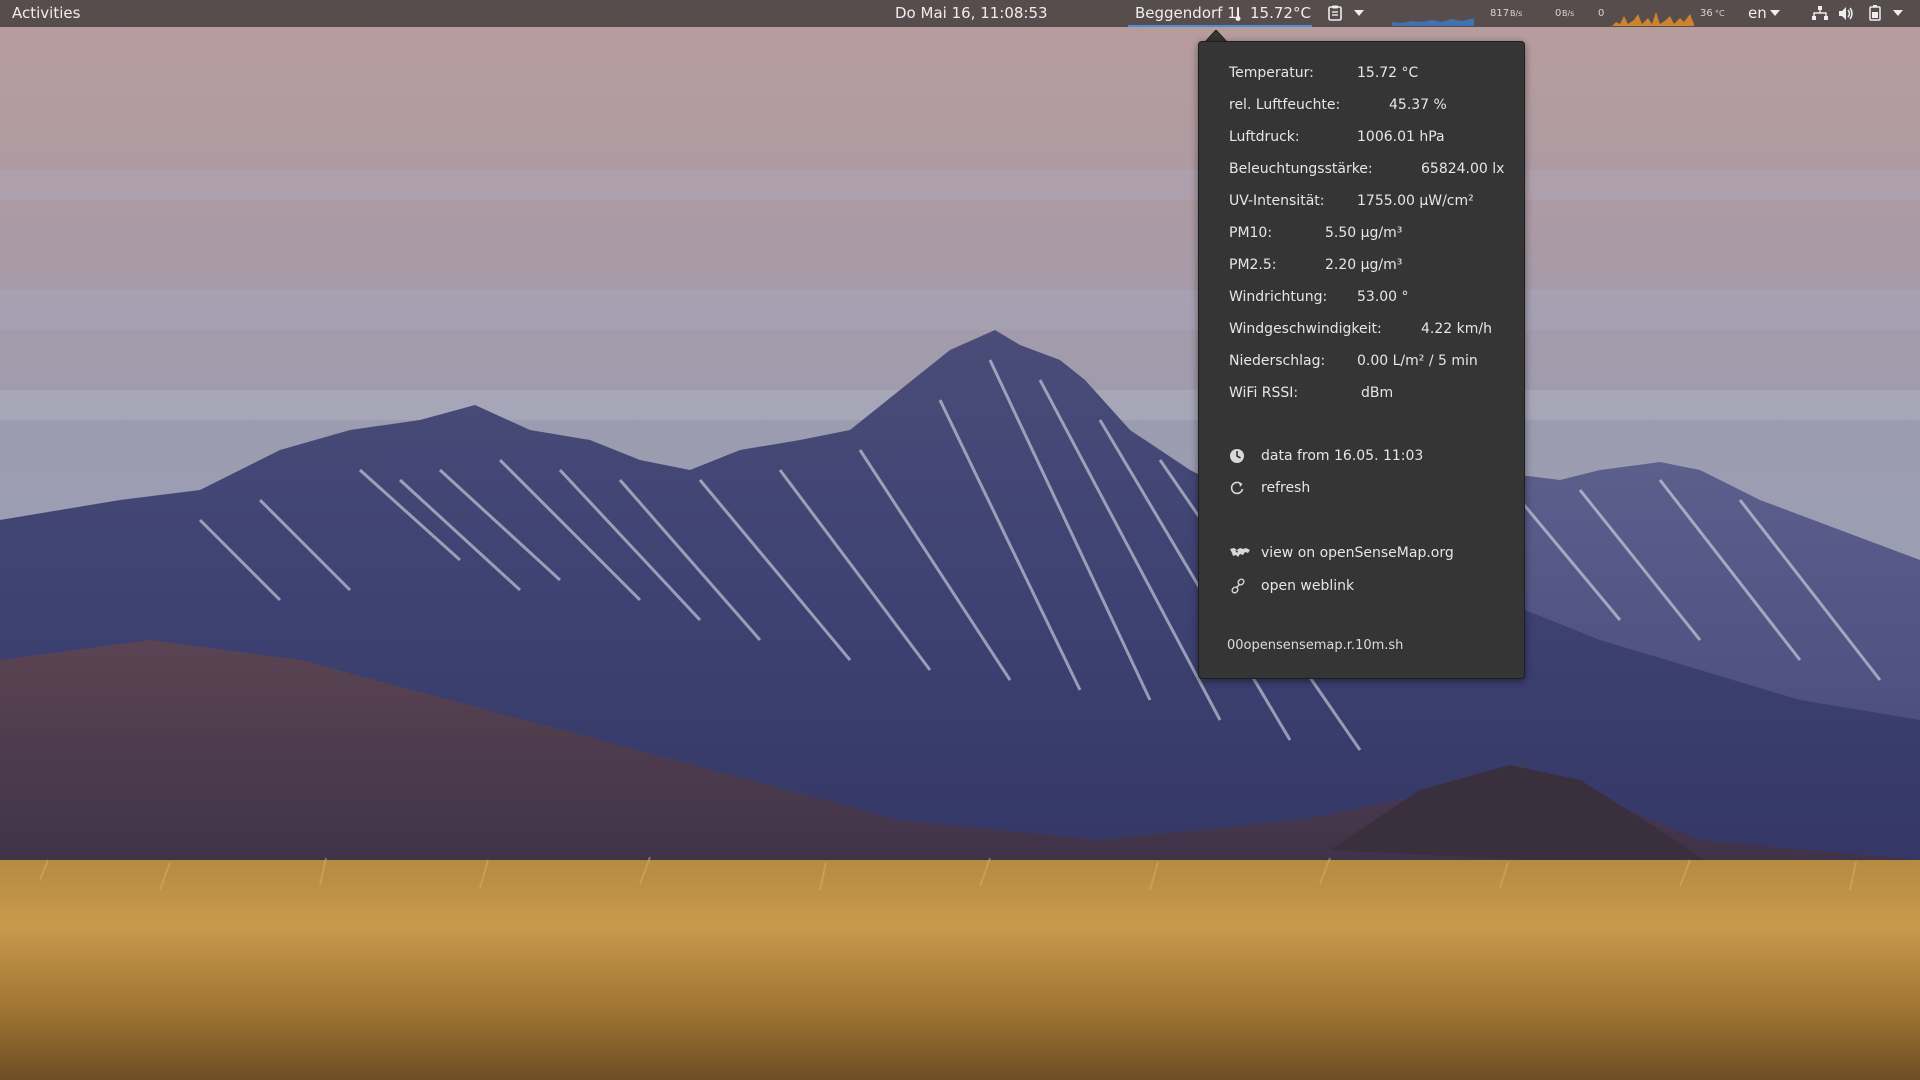 This screenshot has width=1920, height=1080. Describe the element at coordinates (1238, 14) in the screenshot. I see `thermometer-icon` at that location.